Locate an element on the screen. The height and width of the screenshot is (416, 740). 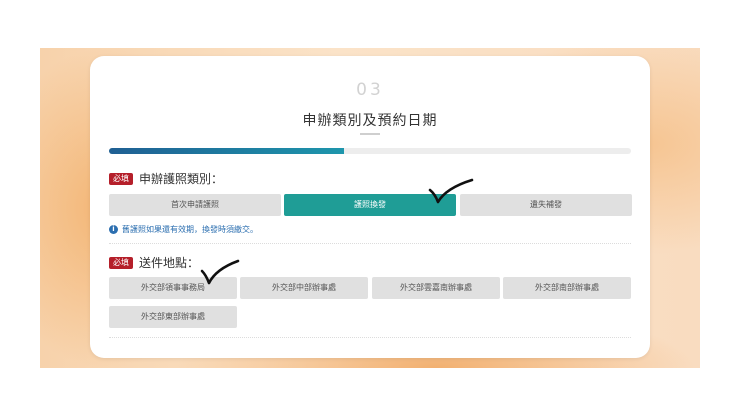
application-type-label: 申辦護照類別： is located at coordinates (181, 179).